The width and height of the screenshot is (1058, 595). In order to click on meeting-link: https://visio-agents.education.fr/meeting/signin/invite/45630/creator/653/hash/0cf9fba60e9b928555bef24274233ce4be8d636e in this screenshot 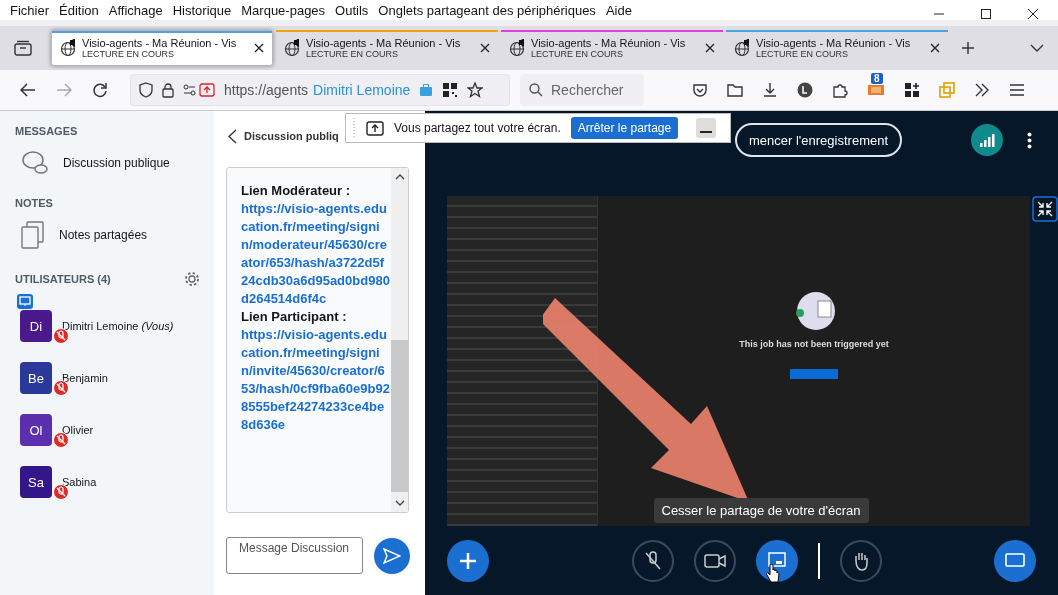, I will do `click(316, 380)`.